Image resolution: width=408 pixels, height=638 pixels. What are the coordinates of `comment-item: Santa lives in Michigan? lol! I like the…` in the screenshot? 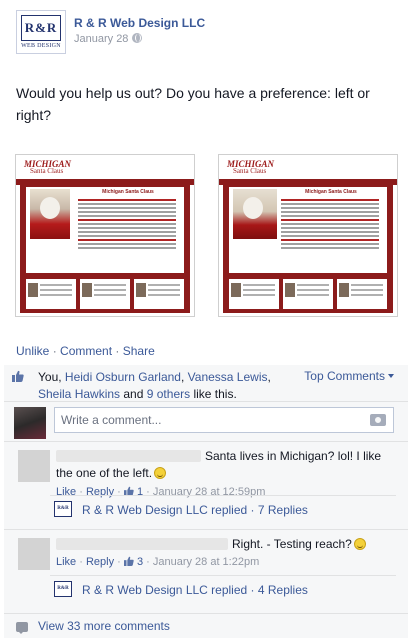 It's located at (206, 469).